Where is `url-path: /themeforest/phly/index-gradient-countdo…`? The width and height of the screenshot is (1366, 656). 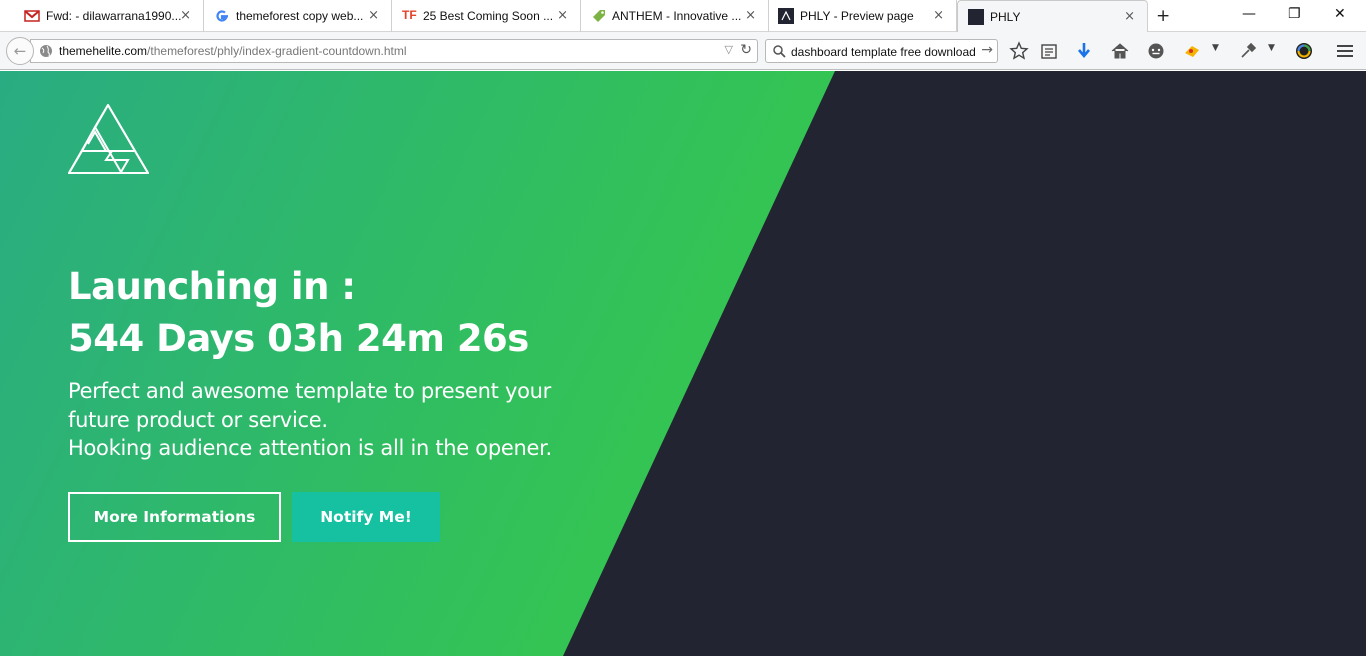
url-path: /themeforest/phly/index-gradient-countdo… is located at coordinates (277, 51).